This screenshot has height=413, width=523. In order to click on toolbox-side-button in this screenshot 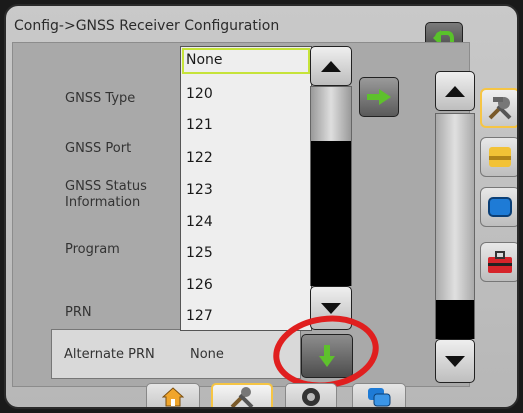, I will do `click(498, 262)`.